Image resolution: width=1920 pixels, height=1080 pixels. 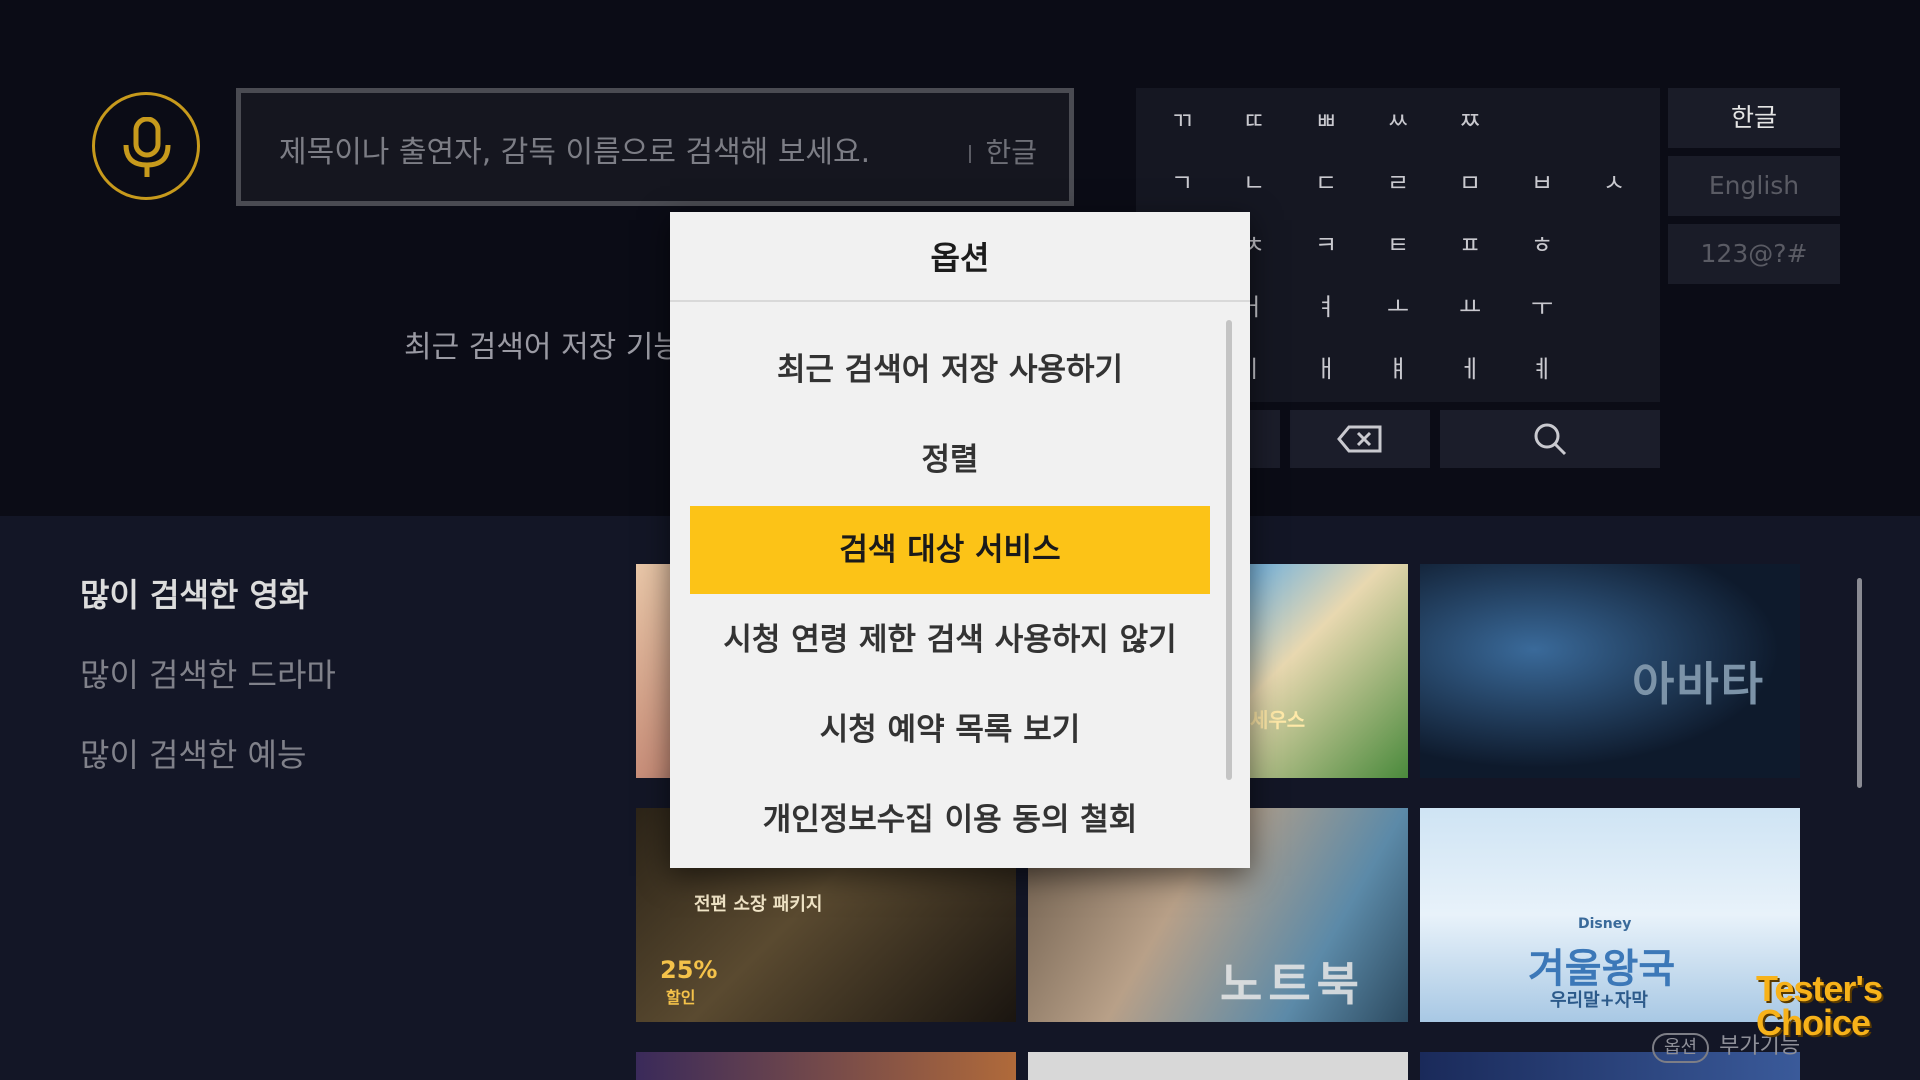 What do you see at coordinates (1398, 245) in the screenshot?
I see `key: ㅌ` at bounding box center [1398, 245].